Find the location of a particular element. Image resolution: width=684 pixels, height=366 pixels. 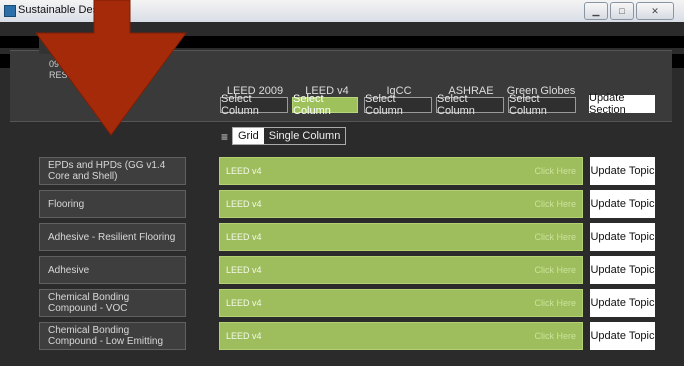

topic-label: Adhesive - Resilient Flooring is located at coordinates (112, 237).